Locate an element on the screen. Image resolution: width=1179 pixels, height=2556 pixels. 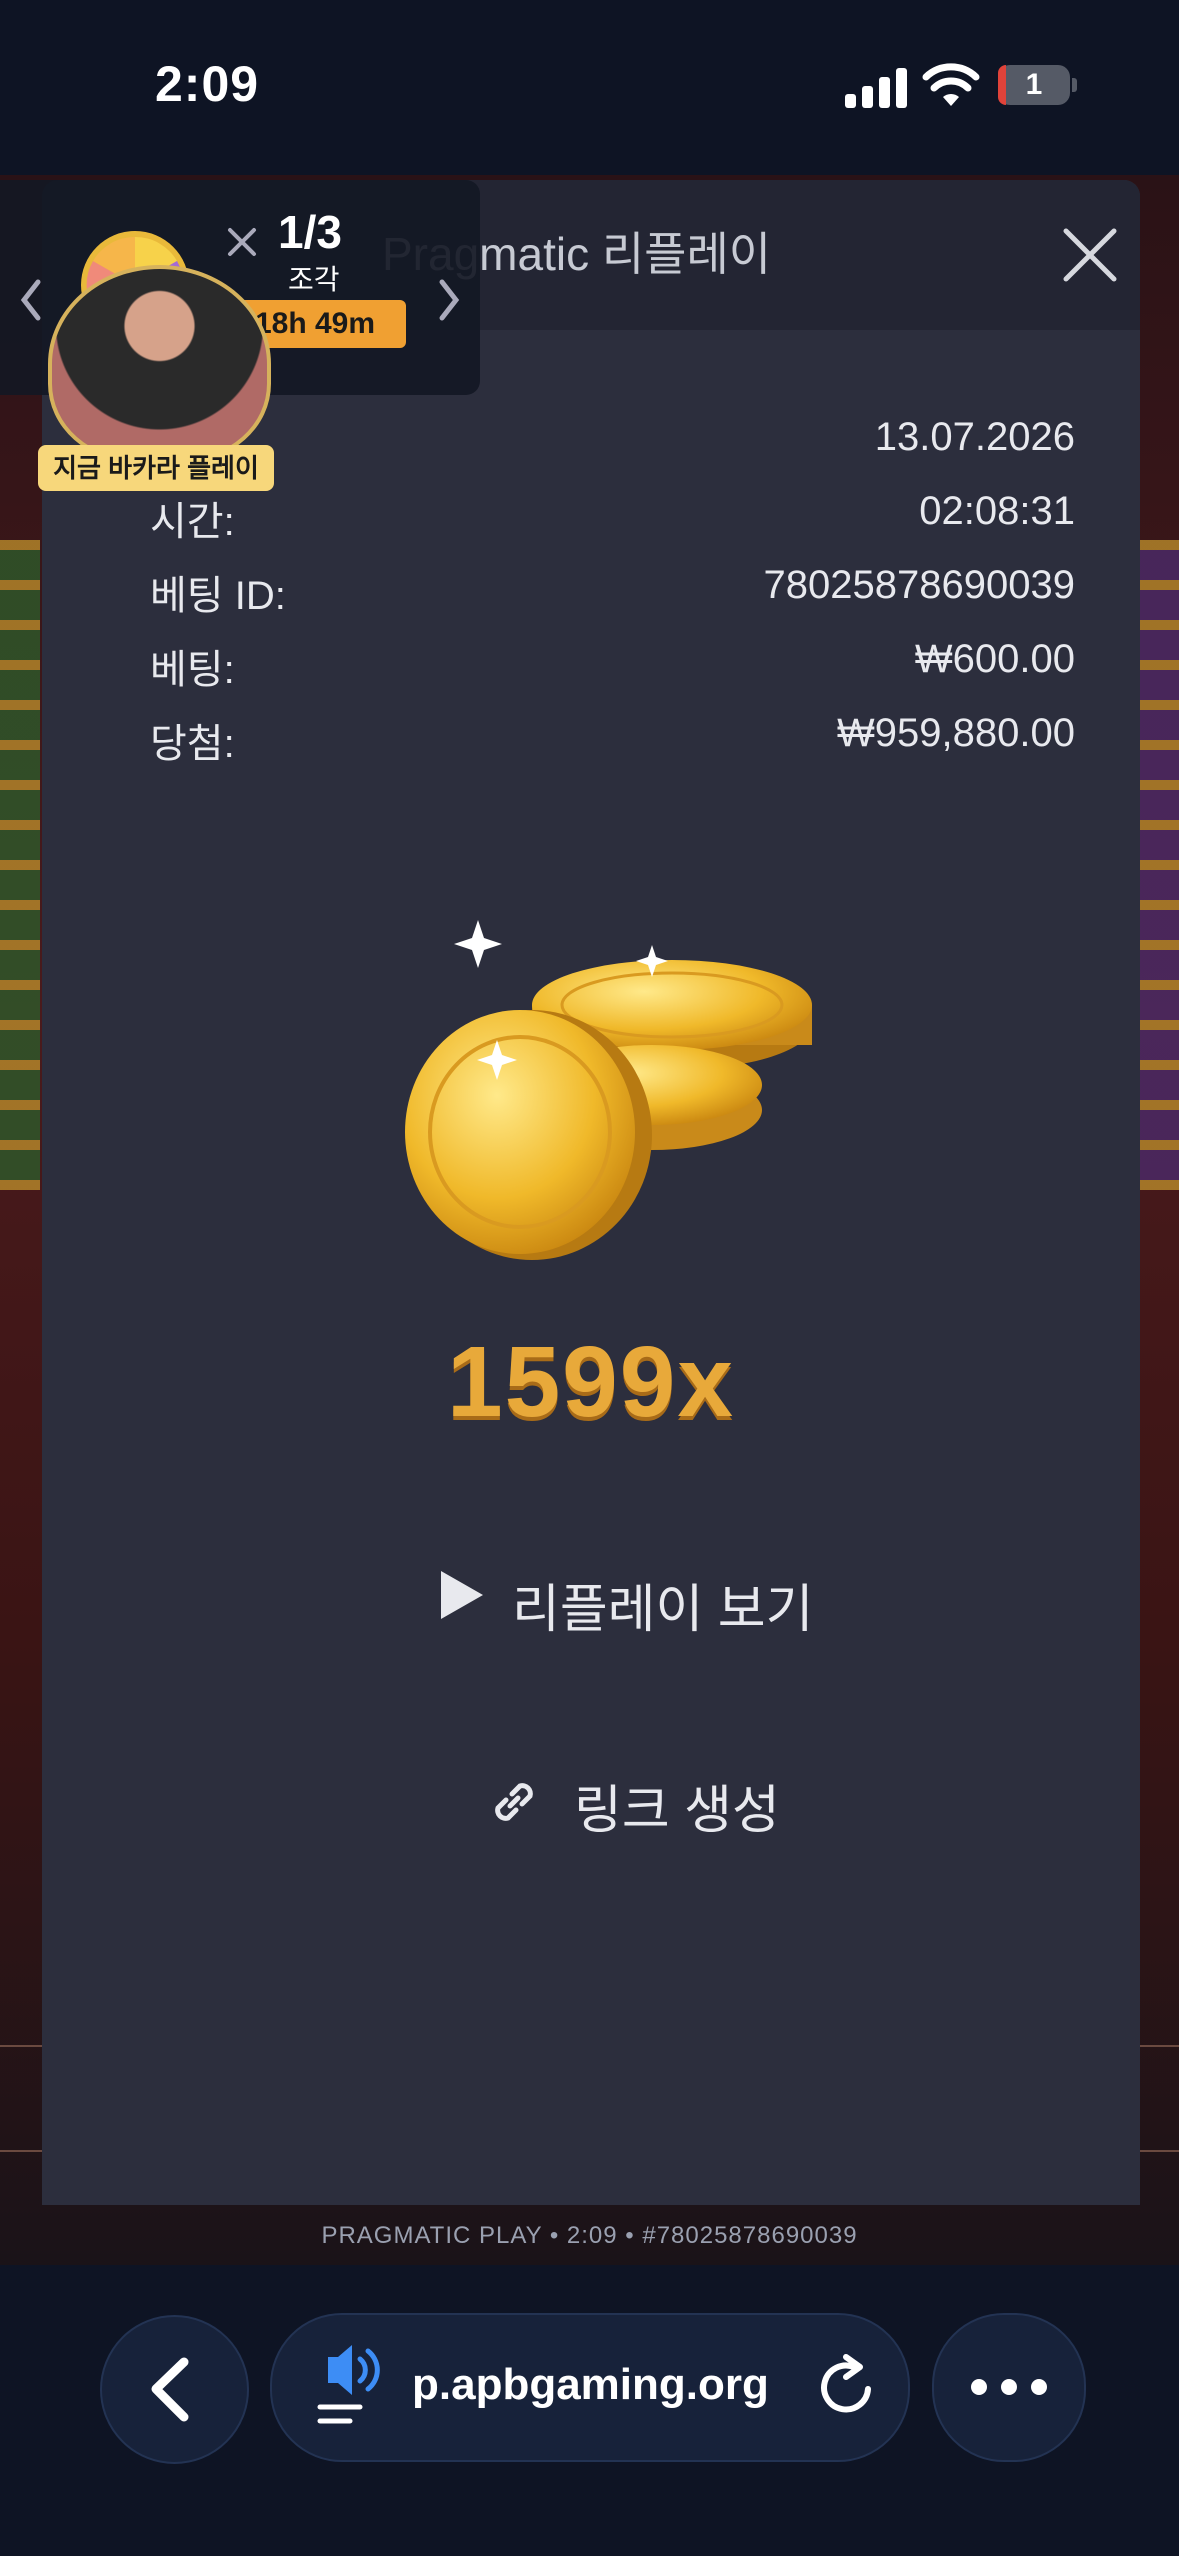
promo-piece-label: 조각 is located at coordinates (314, 279).